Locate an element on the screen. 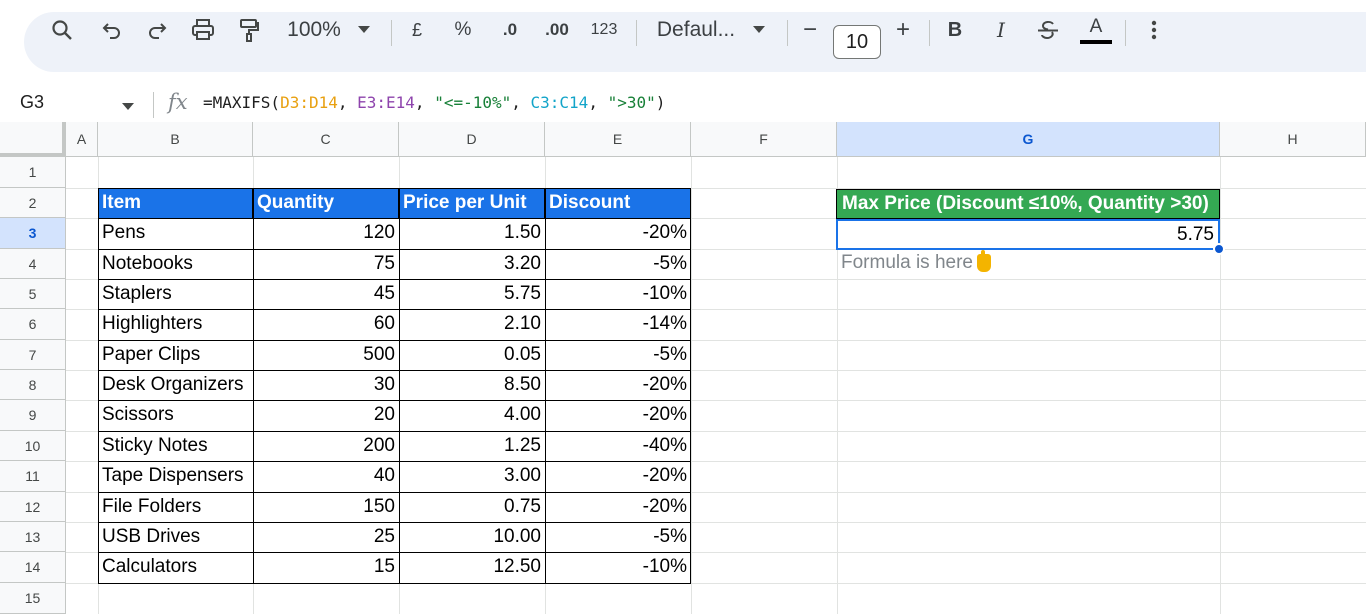 The height and width of the screenshot is (614, 1366). column-header-f: F is located at coordinates (764, 139).